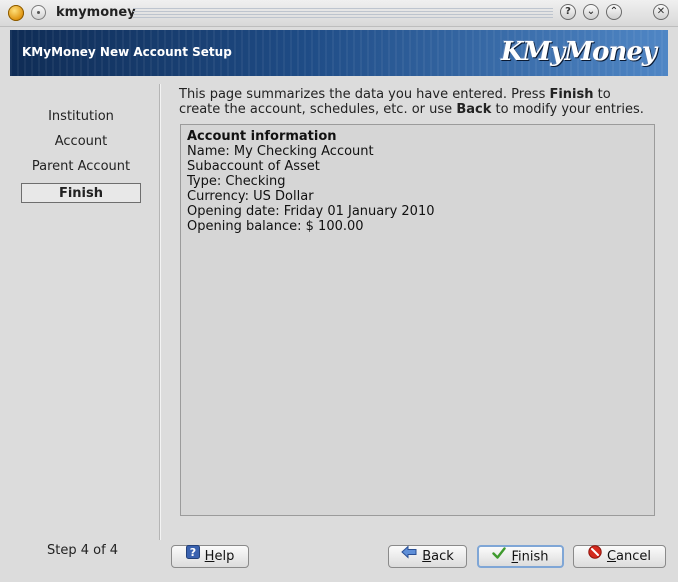 This screenshot has height=582, width=678. I want to click on help-icon: ?, so click(192, 555).